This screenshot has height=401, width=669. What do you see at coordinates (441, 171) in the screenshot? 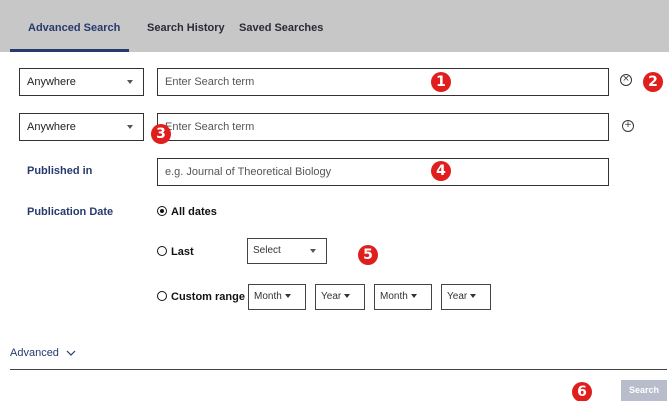
I see `marker-4: 4` at bounding box center [441, 171].